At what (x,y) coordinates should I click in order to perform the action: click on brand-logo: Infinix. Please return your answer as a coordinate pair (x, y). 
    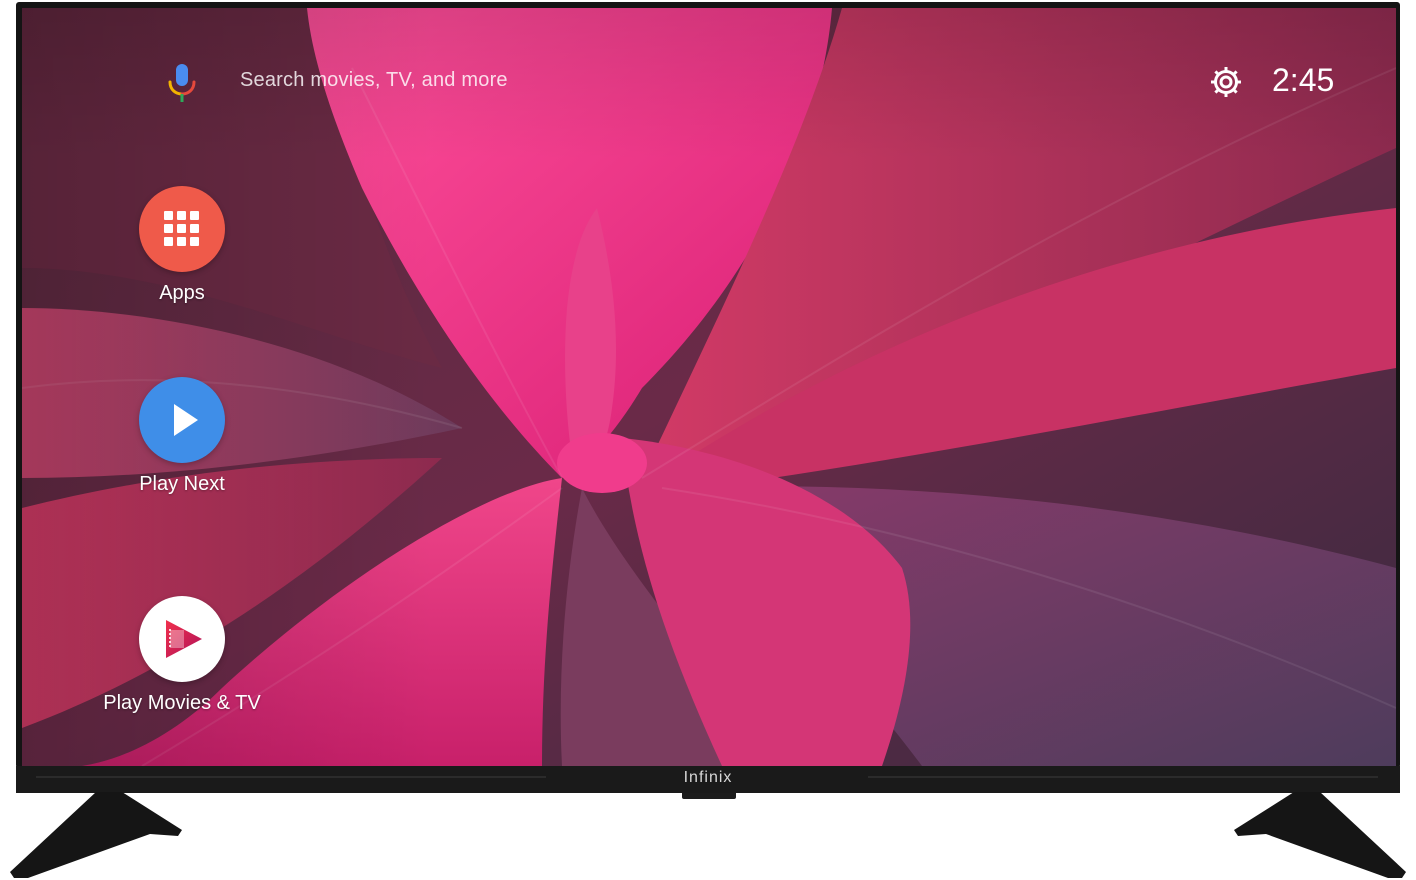
    Looking at the image, I should click on (708, 777).